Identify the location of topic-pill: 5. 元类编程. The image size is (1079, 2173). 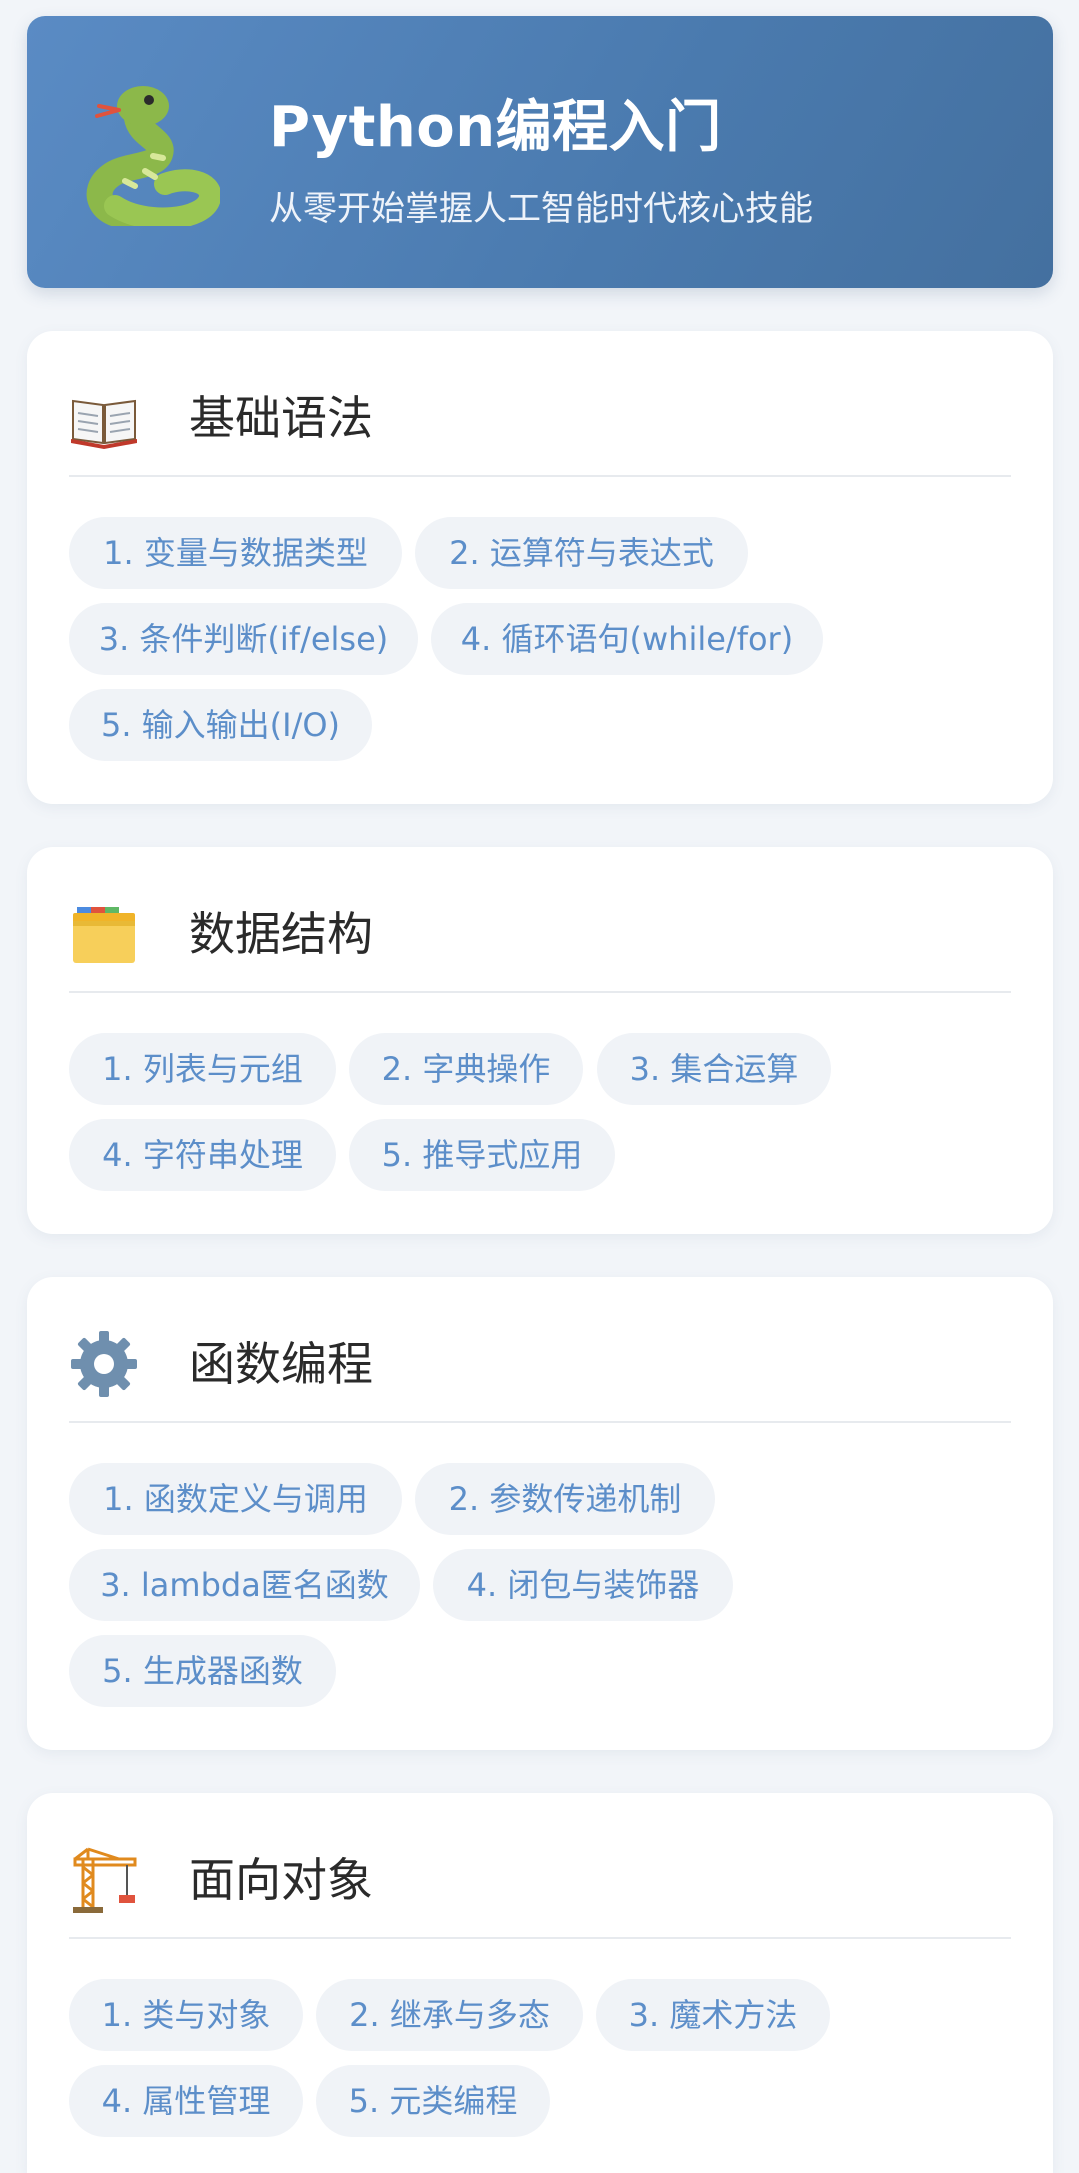
(433, 2101).